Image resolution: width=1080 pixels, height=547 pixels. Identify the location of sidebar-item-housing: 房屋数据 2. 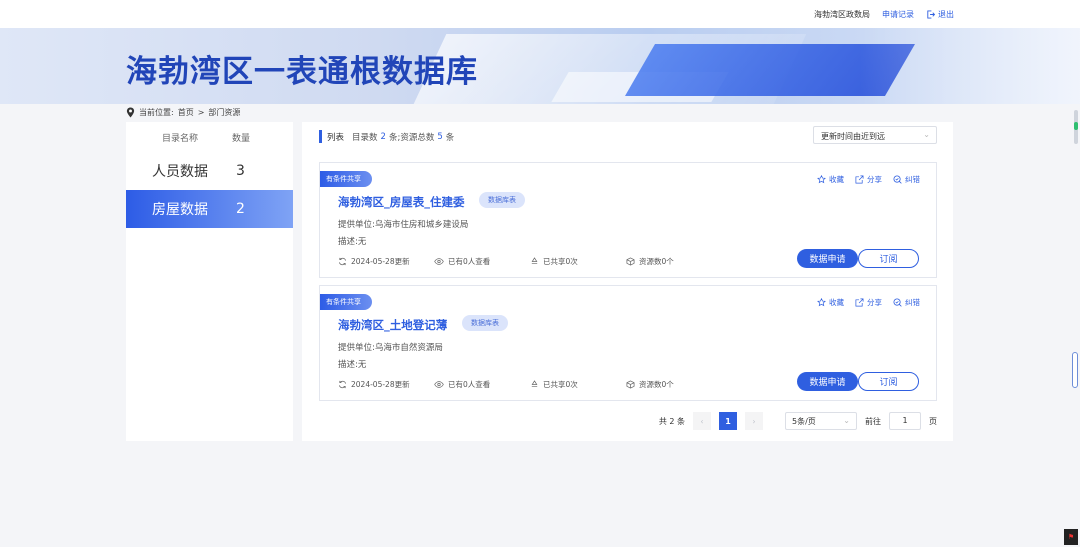
(209, 209).